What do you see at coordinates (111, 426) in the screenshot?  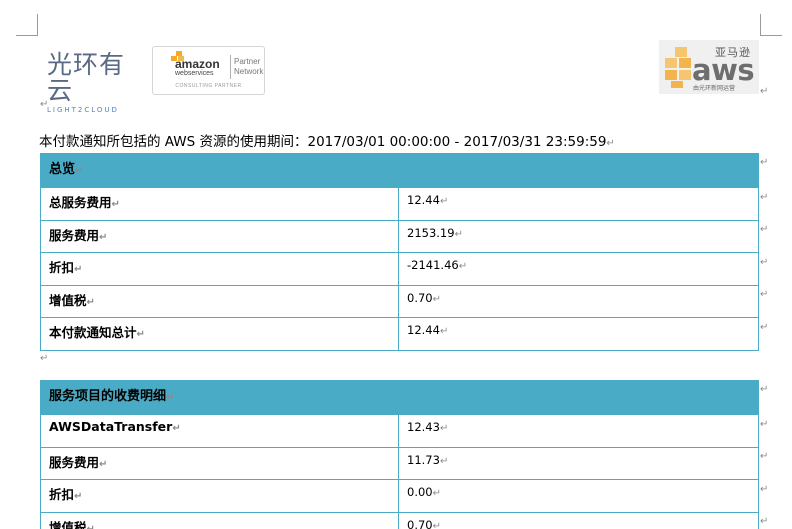 I see `row-label: AWSDataTransfer` at bounding box center [111, 426].